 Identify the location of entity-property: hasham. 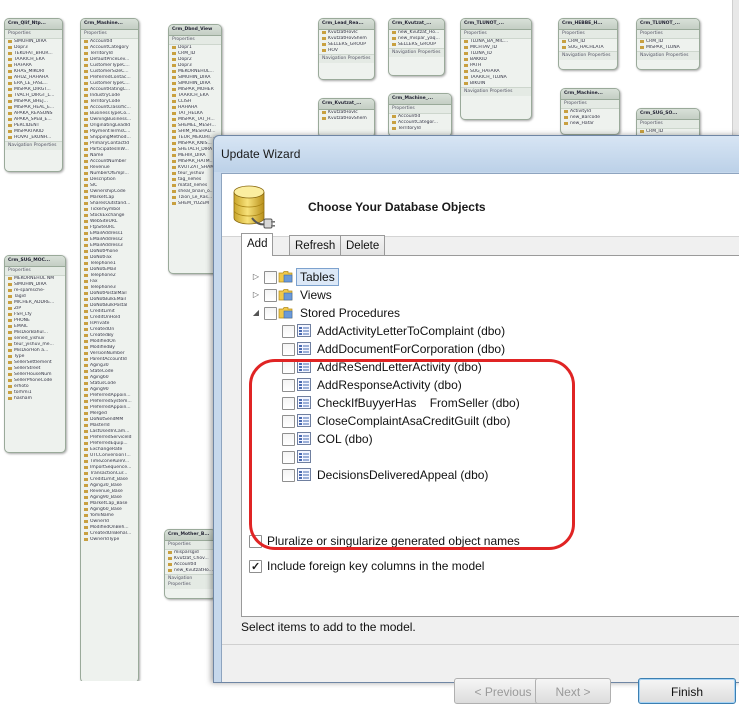
(35, 399).